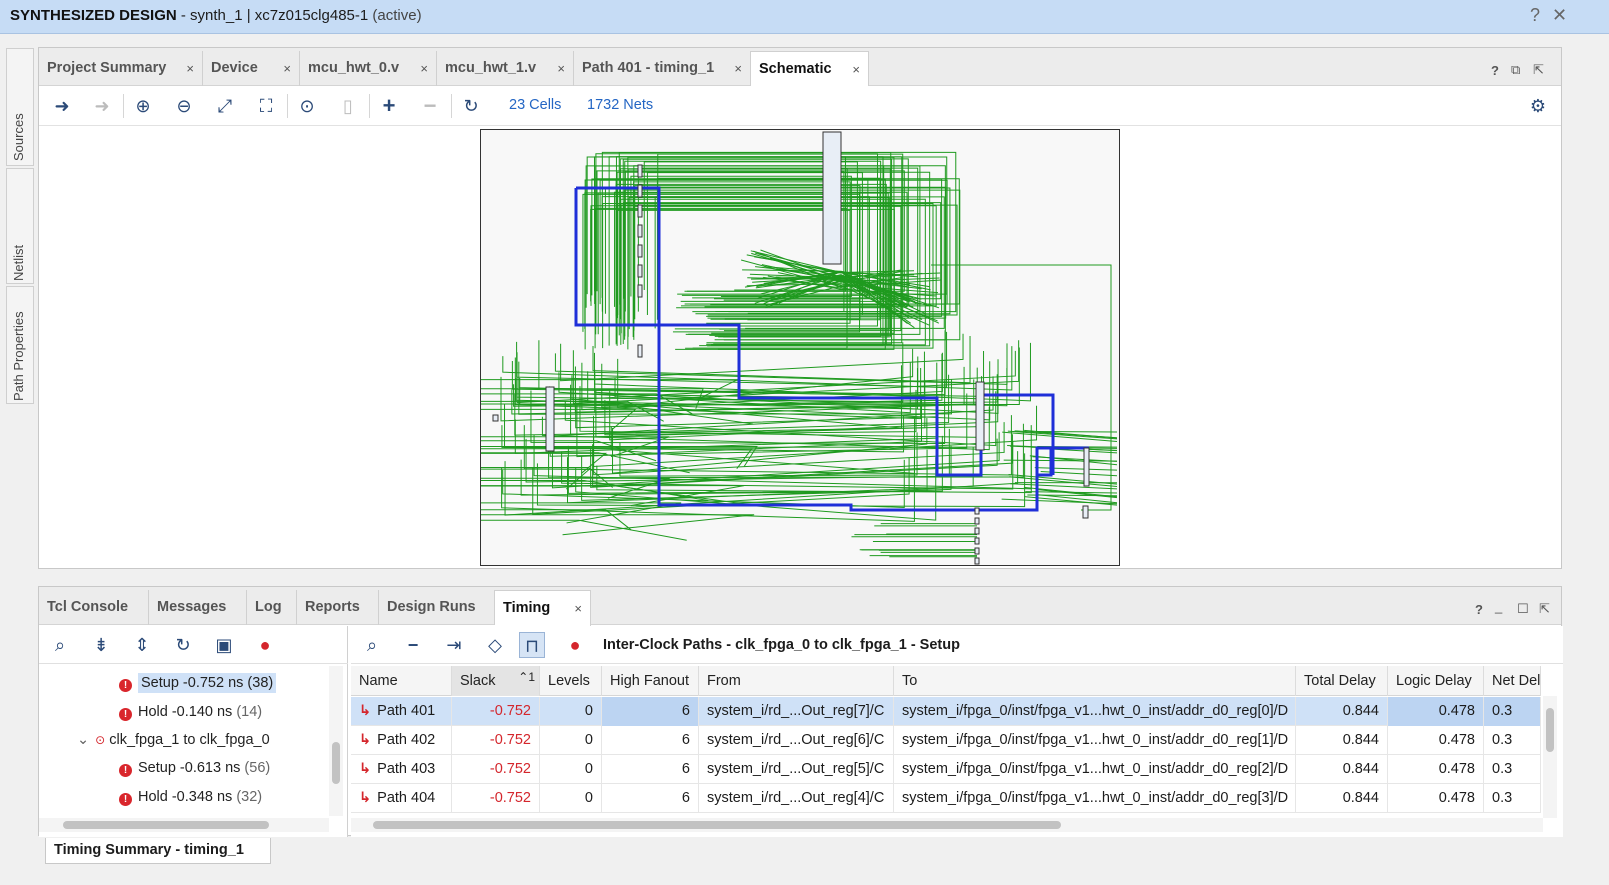 The height and width of the screenshot is (885, 1609). Describe the element at coordinates (224, 645) in the screenshot. I see `save-icon: ▣` at that location.